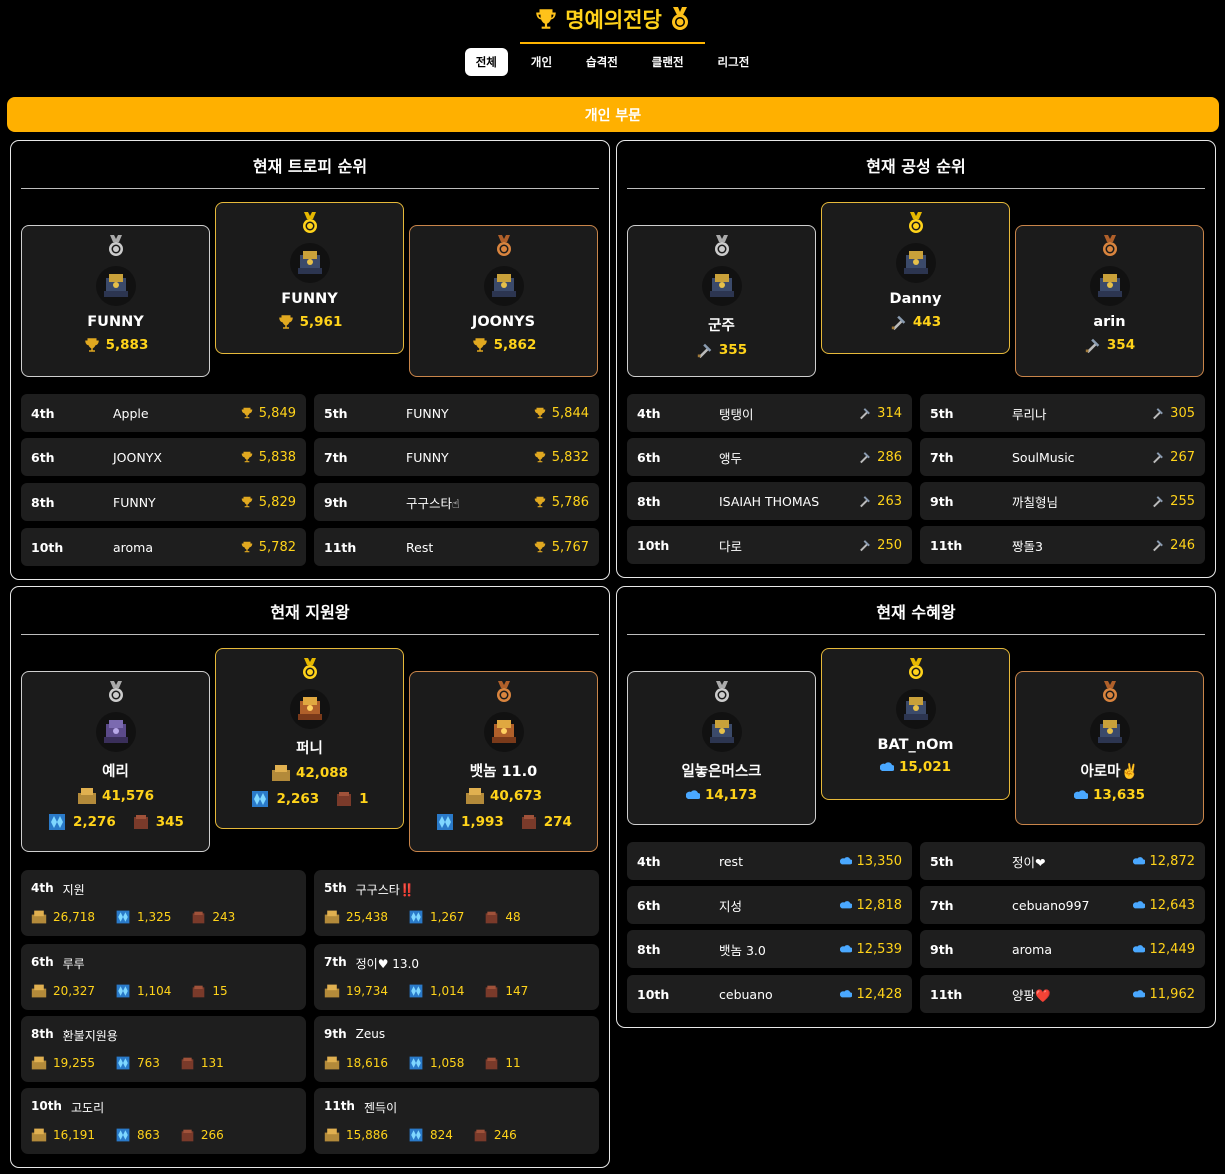 This screenshot has height=1174, width=1225. Describe the element at coordinates (335, 888) in the screenshot. I see `rank: 5th` at that location.